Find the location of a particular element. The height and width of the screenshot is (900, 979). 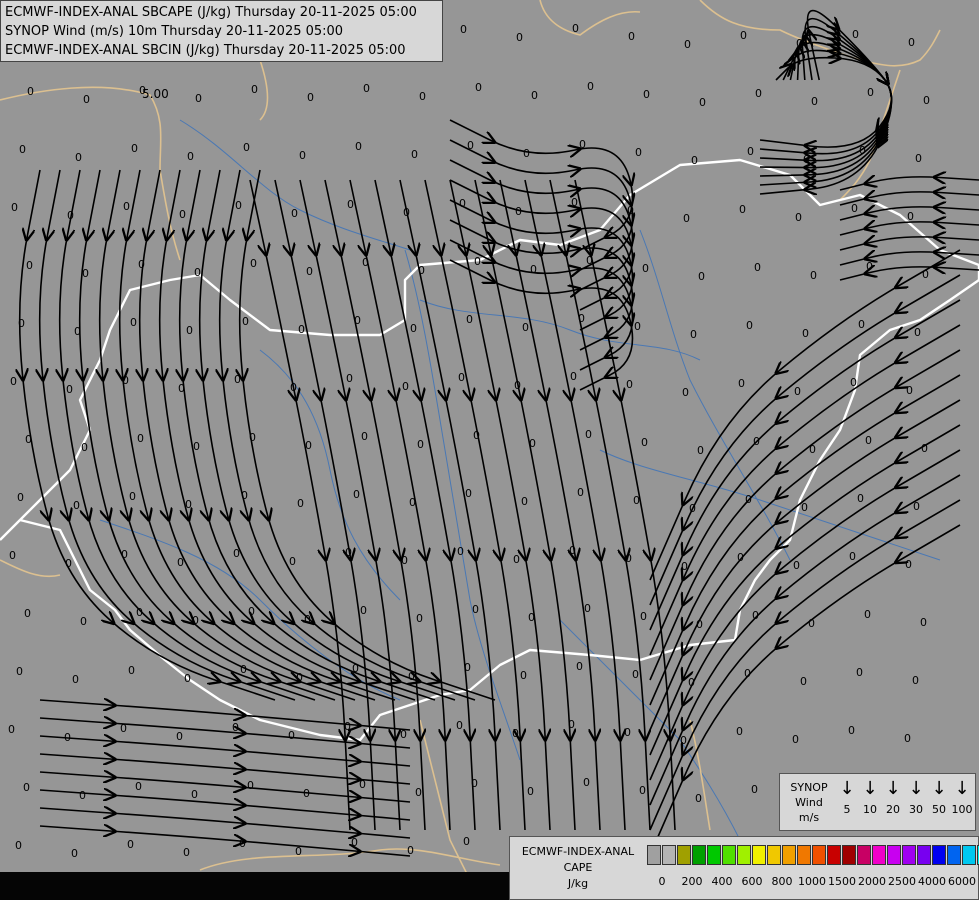

cape-tick-label: 400 is located at coordinates (722, 881).